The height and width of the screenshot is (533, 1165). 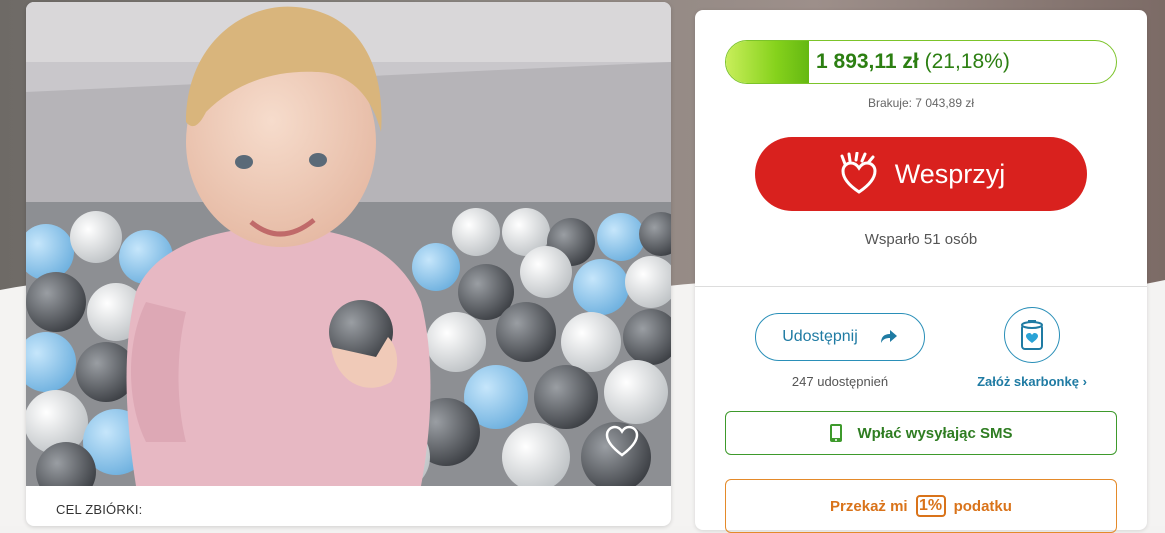 I want to click on phone-icon, so click(x=836, y=433).